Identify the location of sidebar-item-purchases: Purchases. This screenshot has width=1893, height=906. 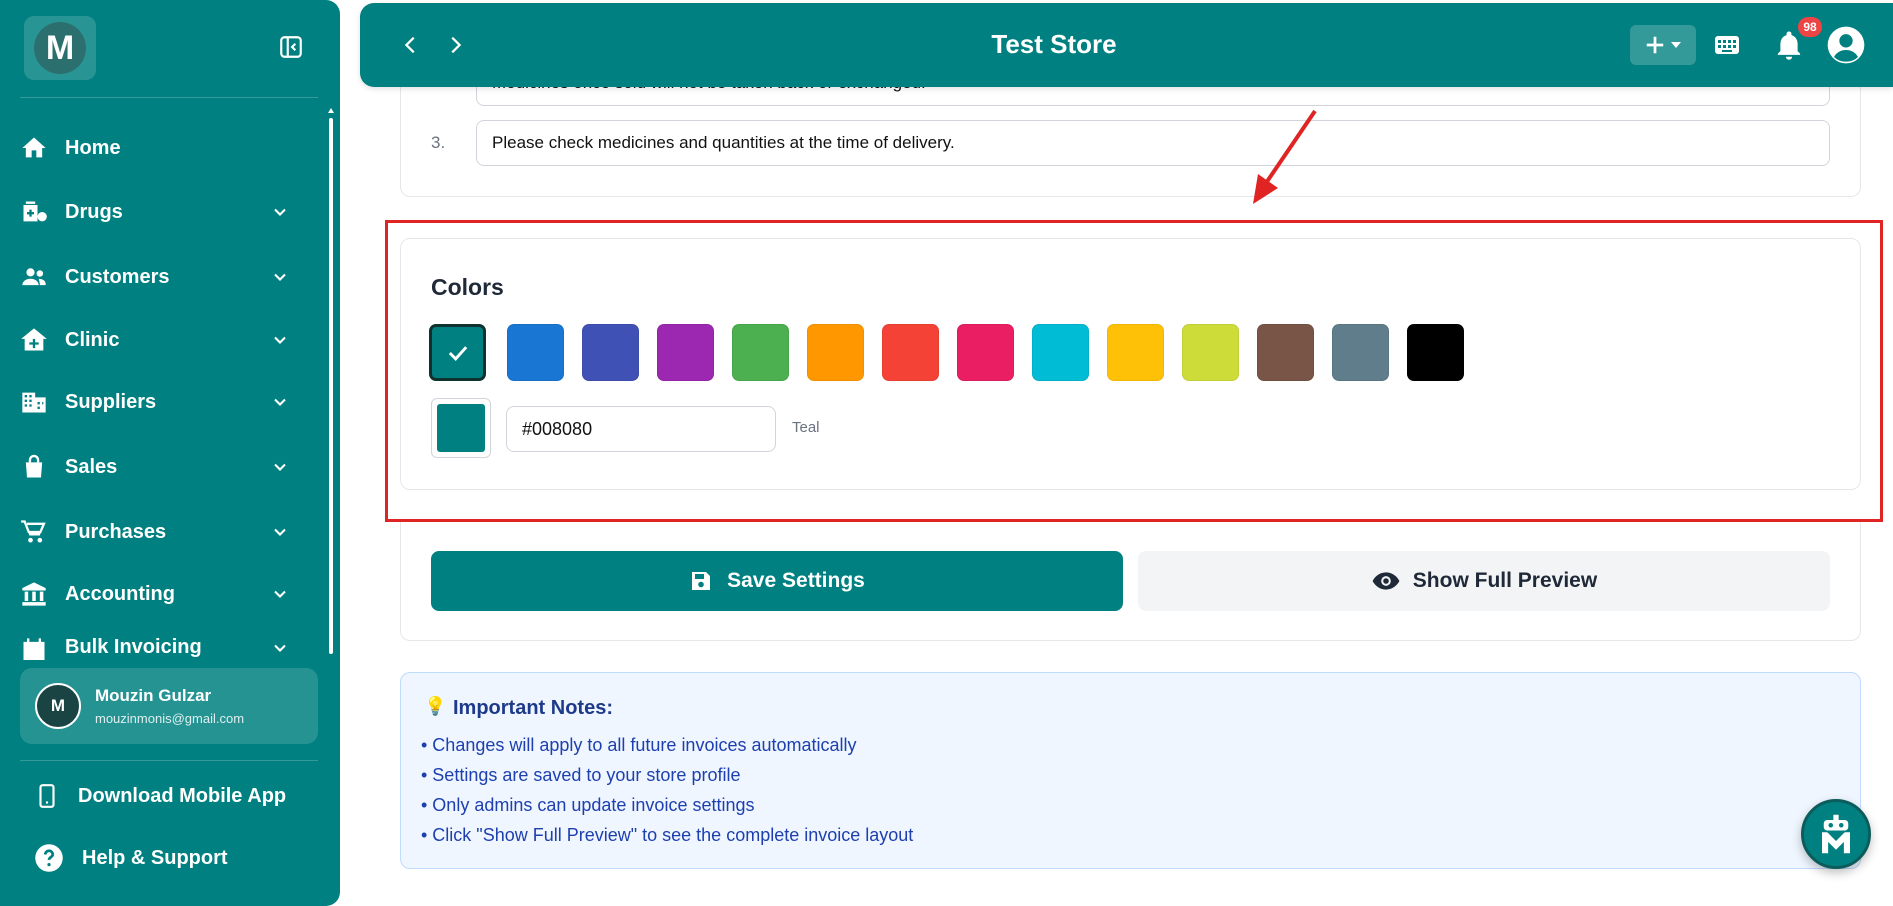
(160, 532).